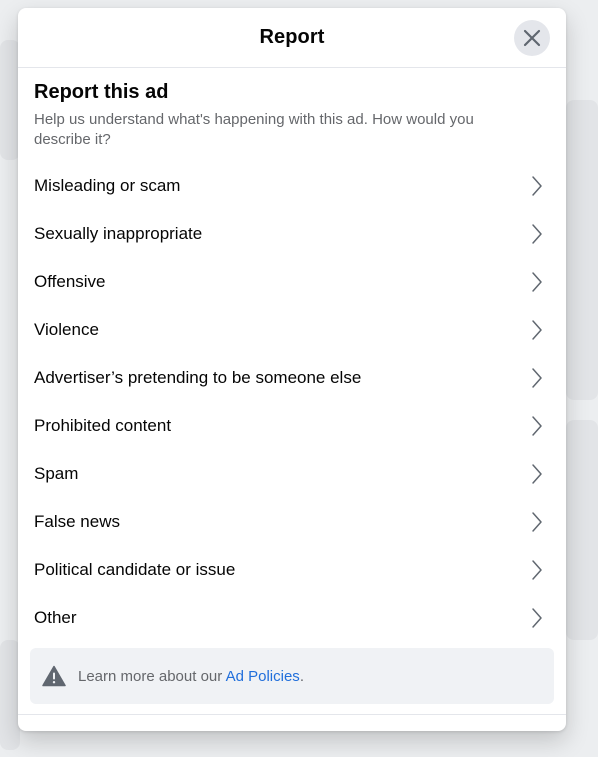 The image size is (598, 757). Describe the element at coordinates (292, 474) in the screenshot. I see `option-spam: Spam` at that location.